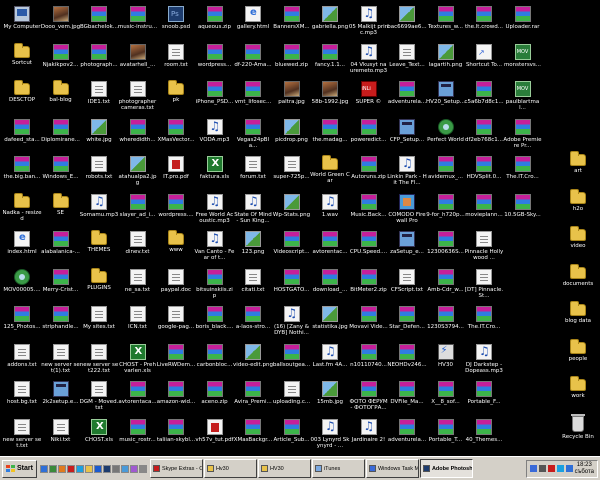  What do you see at coordinates (22, 437) in the screenshot?
I see `desktop-icon: new server set.txt` at bounding box center [22, 437].